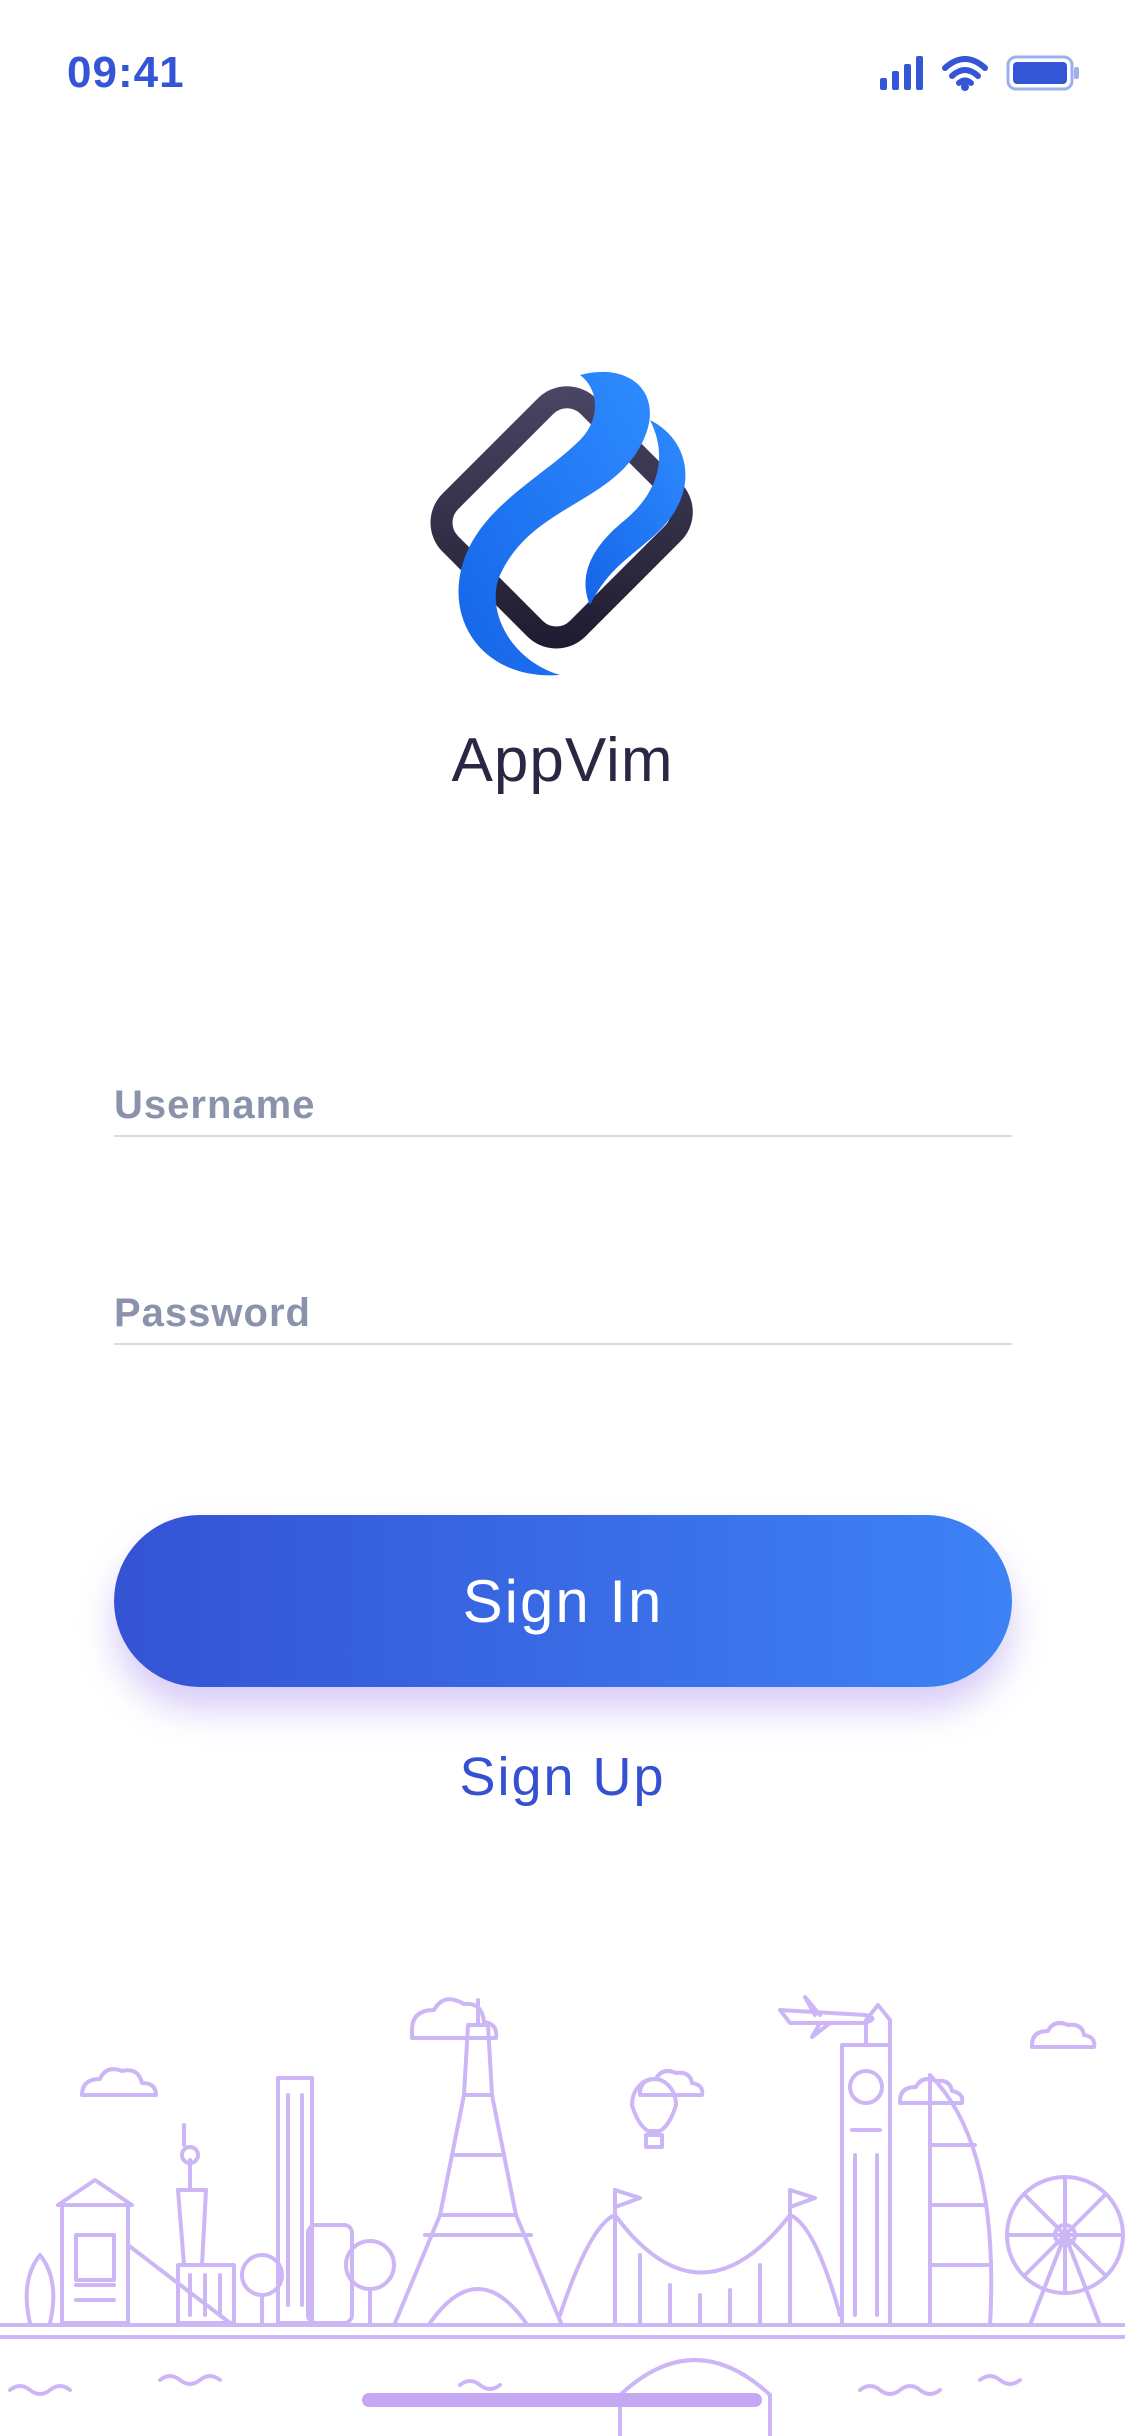 The image size is (1125, 2436). Describe the element at coordinates (562, 760) in the screenshot. I see `brand-name: AppVim` at that location.